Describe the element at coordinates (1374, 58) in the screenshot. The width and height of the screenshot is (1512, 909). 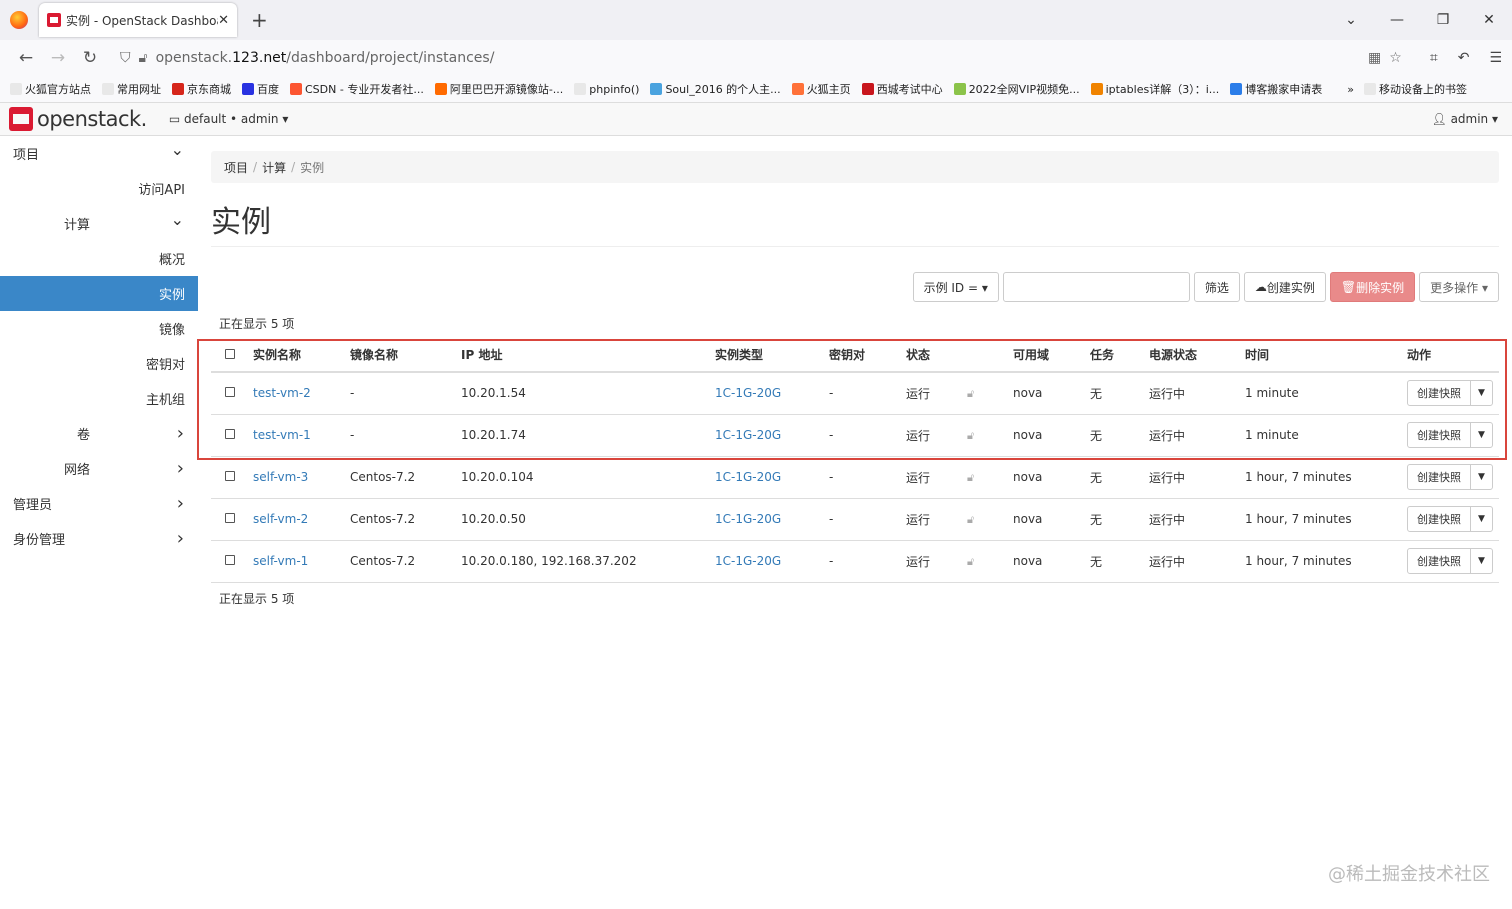
I see `qr-code-icon: ▦` at that location.